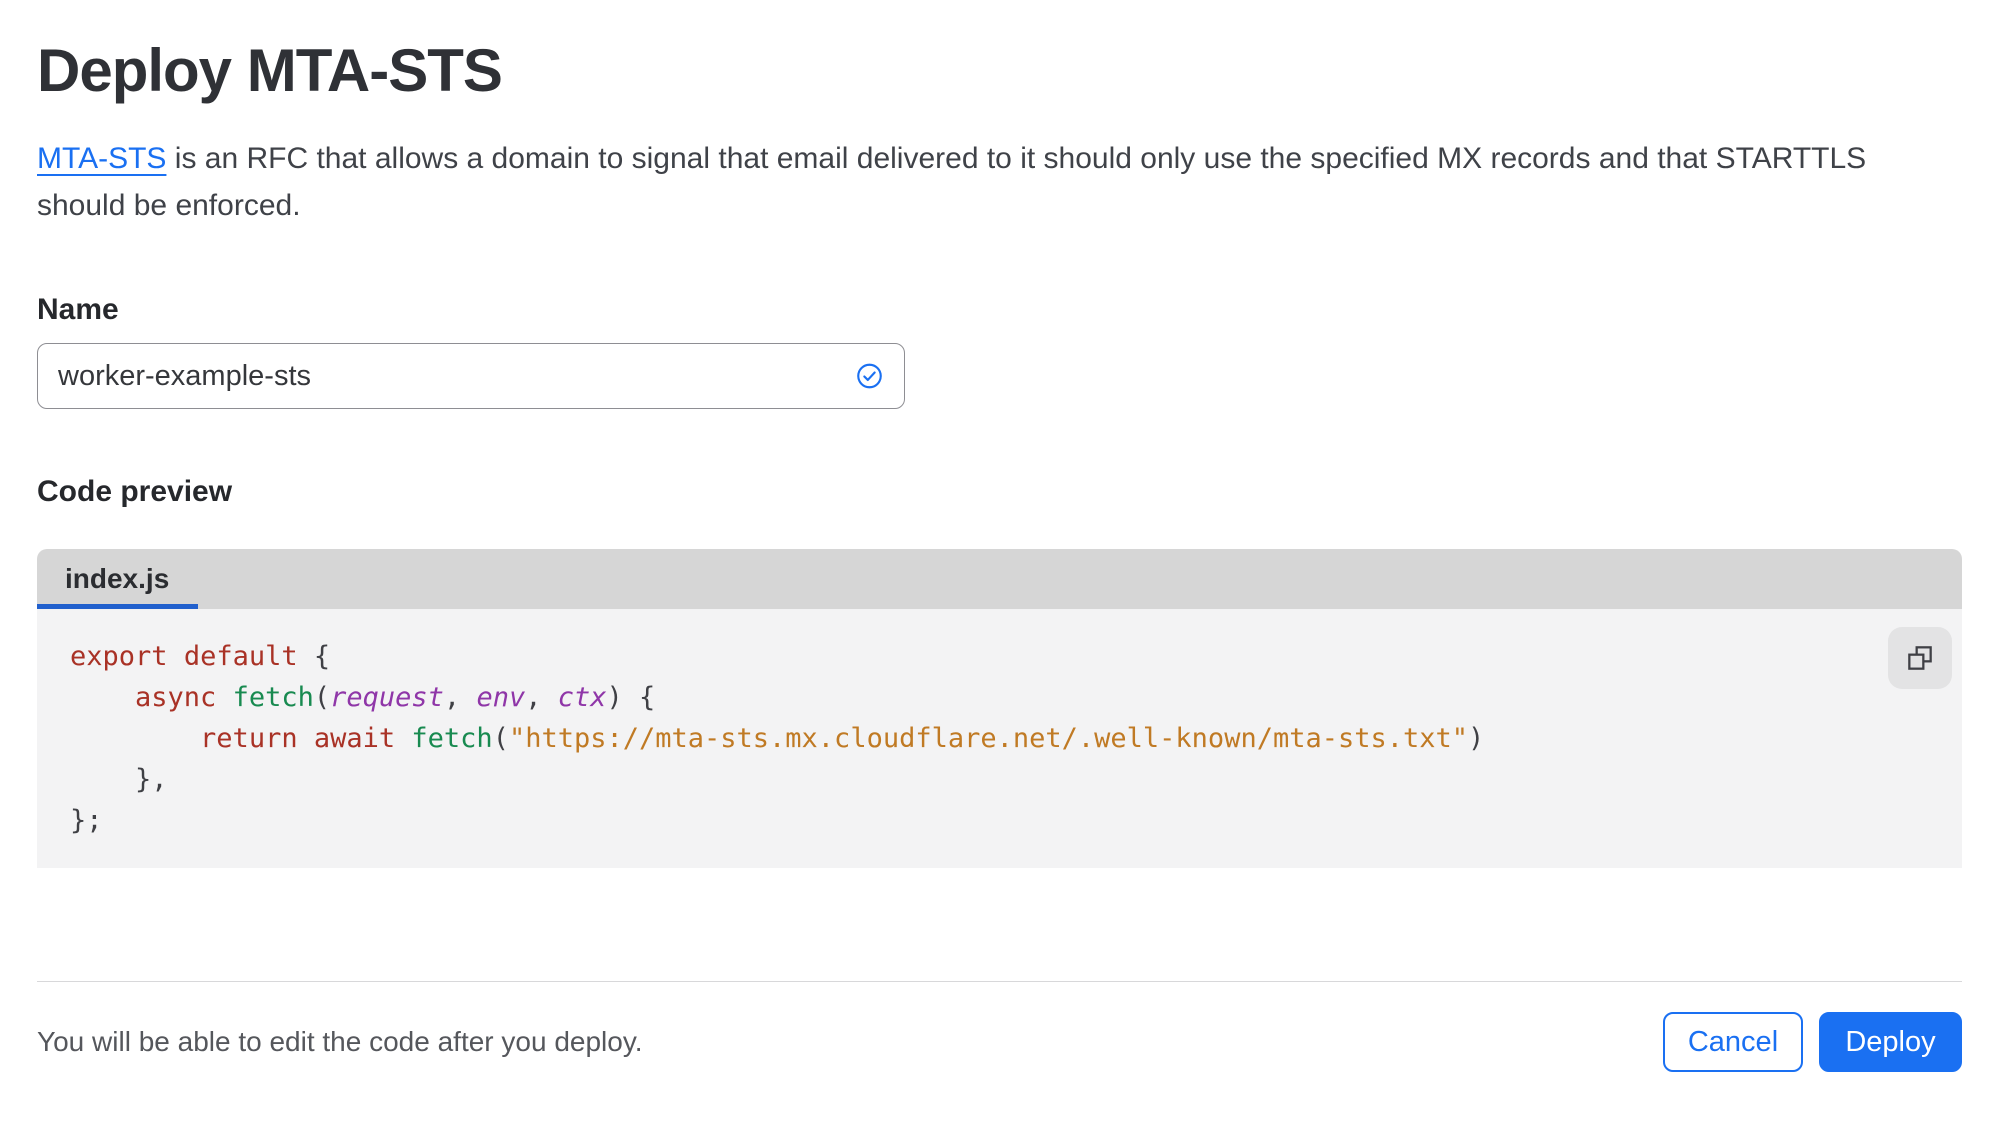 The height and width of the screenshot is (1138, 1999). I want to click on footer-actions: Cancel Deploy, so click(1812, 1042).